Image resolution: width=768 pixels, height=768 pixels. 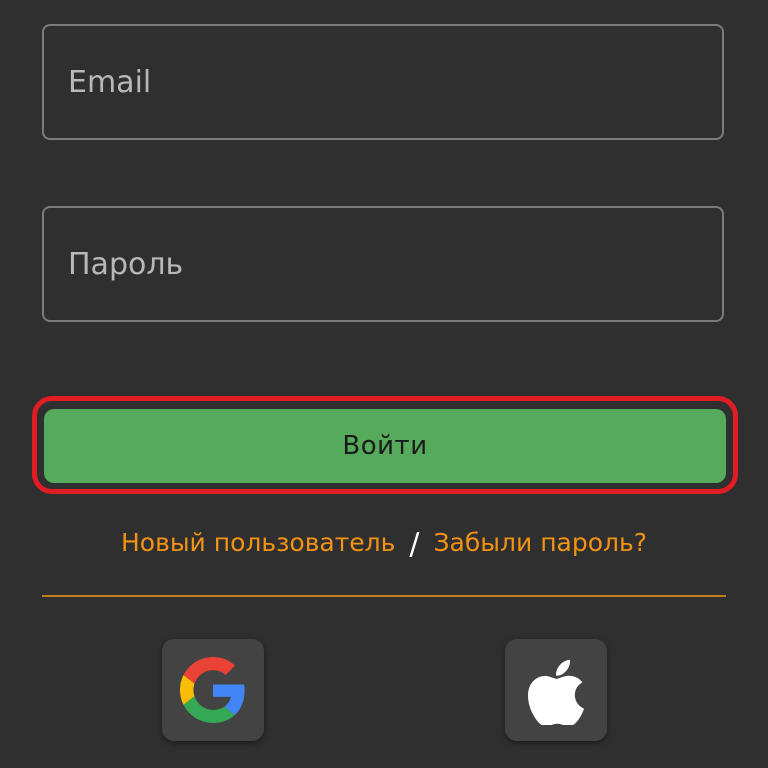 I want to click on email-input, so click(x=383, y=82).